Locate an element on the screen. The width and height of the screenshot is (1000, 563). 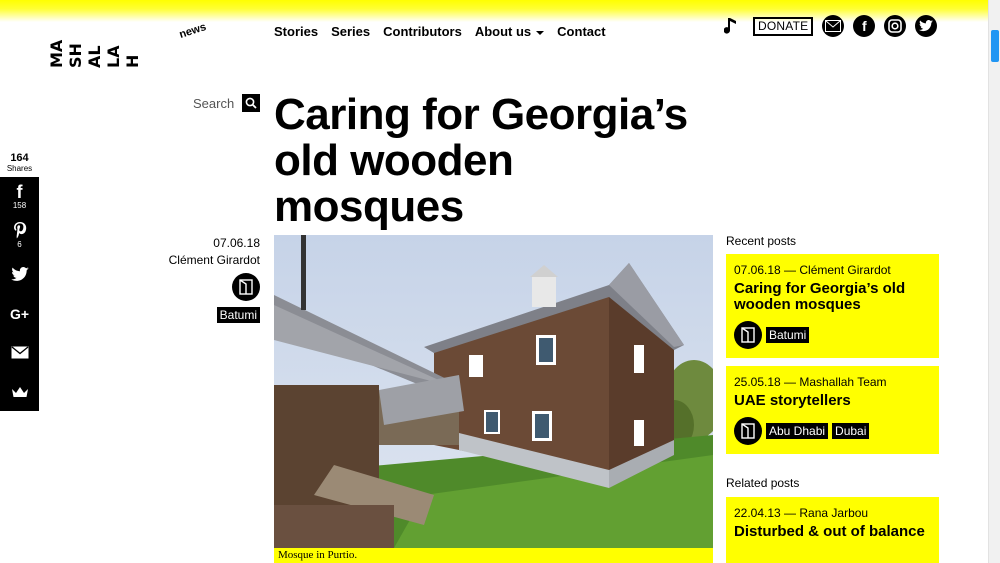
share-pinterest-button: 6 is located at coordinates (19, 235).